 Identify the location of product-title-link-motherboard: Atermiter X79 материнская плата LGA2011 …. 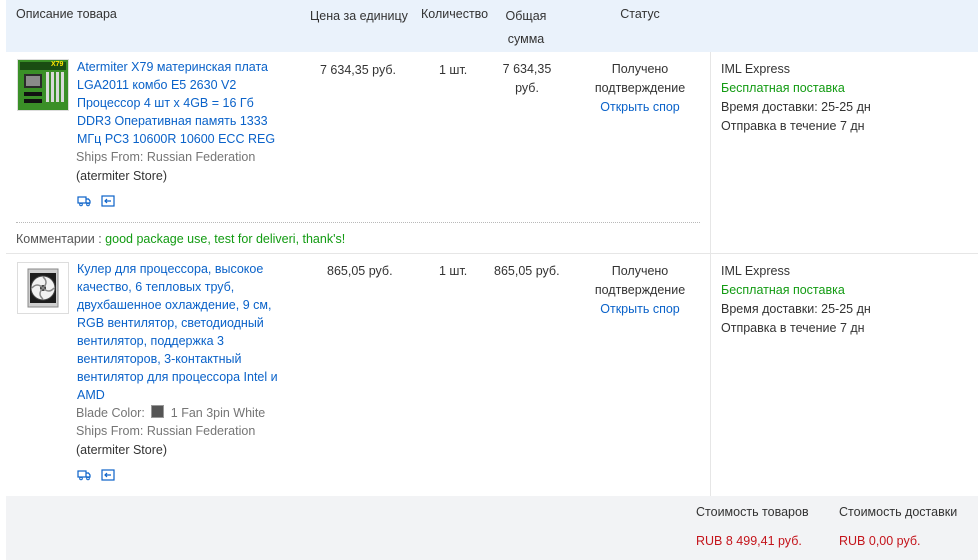
(176, 103).